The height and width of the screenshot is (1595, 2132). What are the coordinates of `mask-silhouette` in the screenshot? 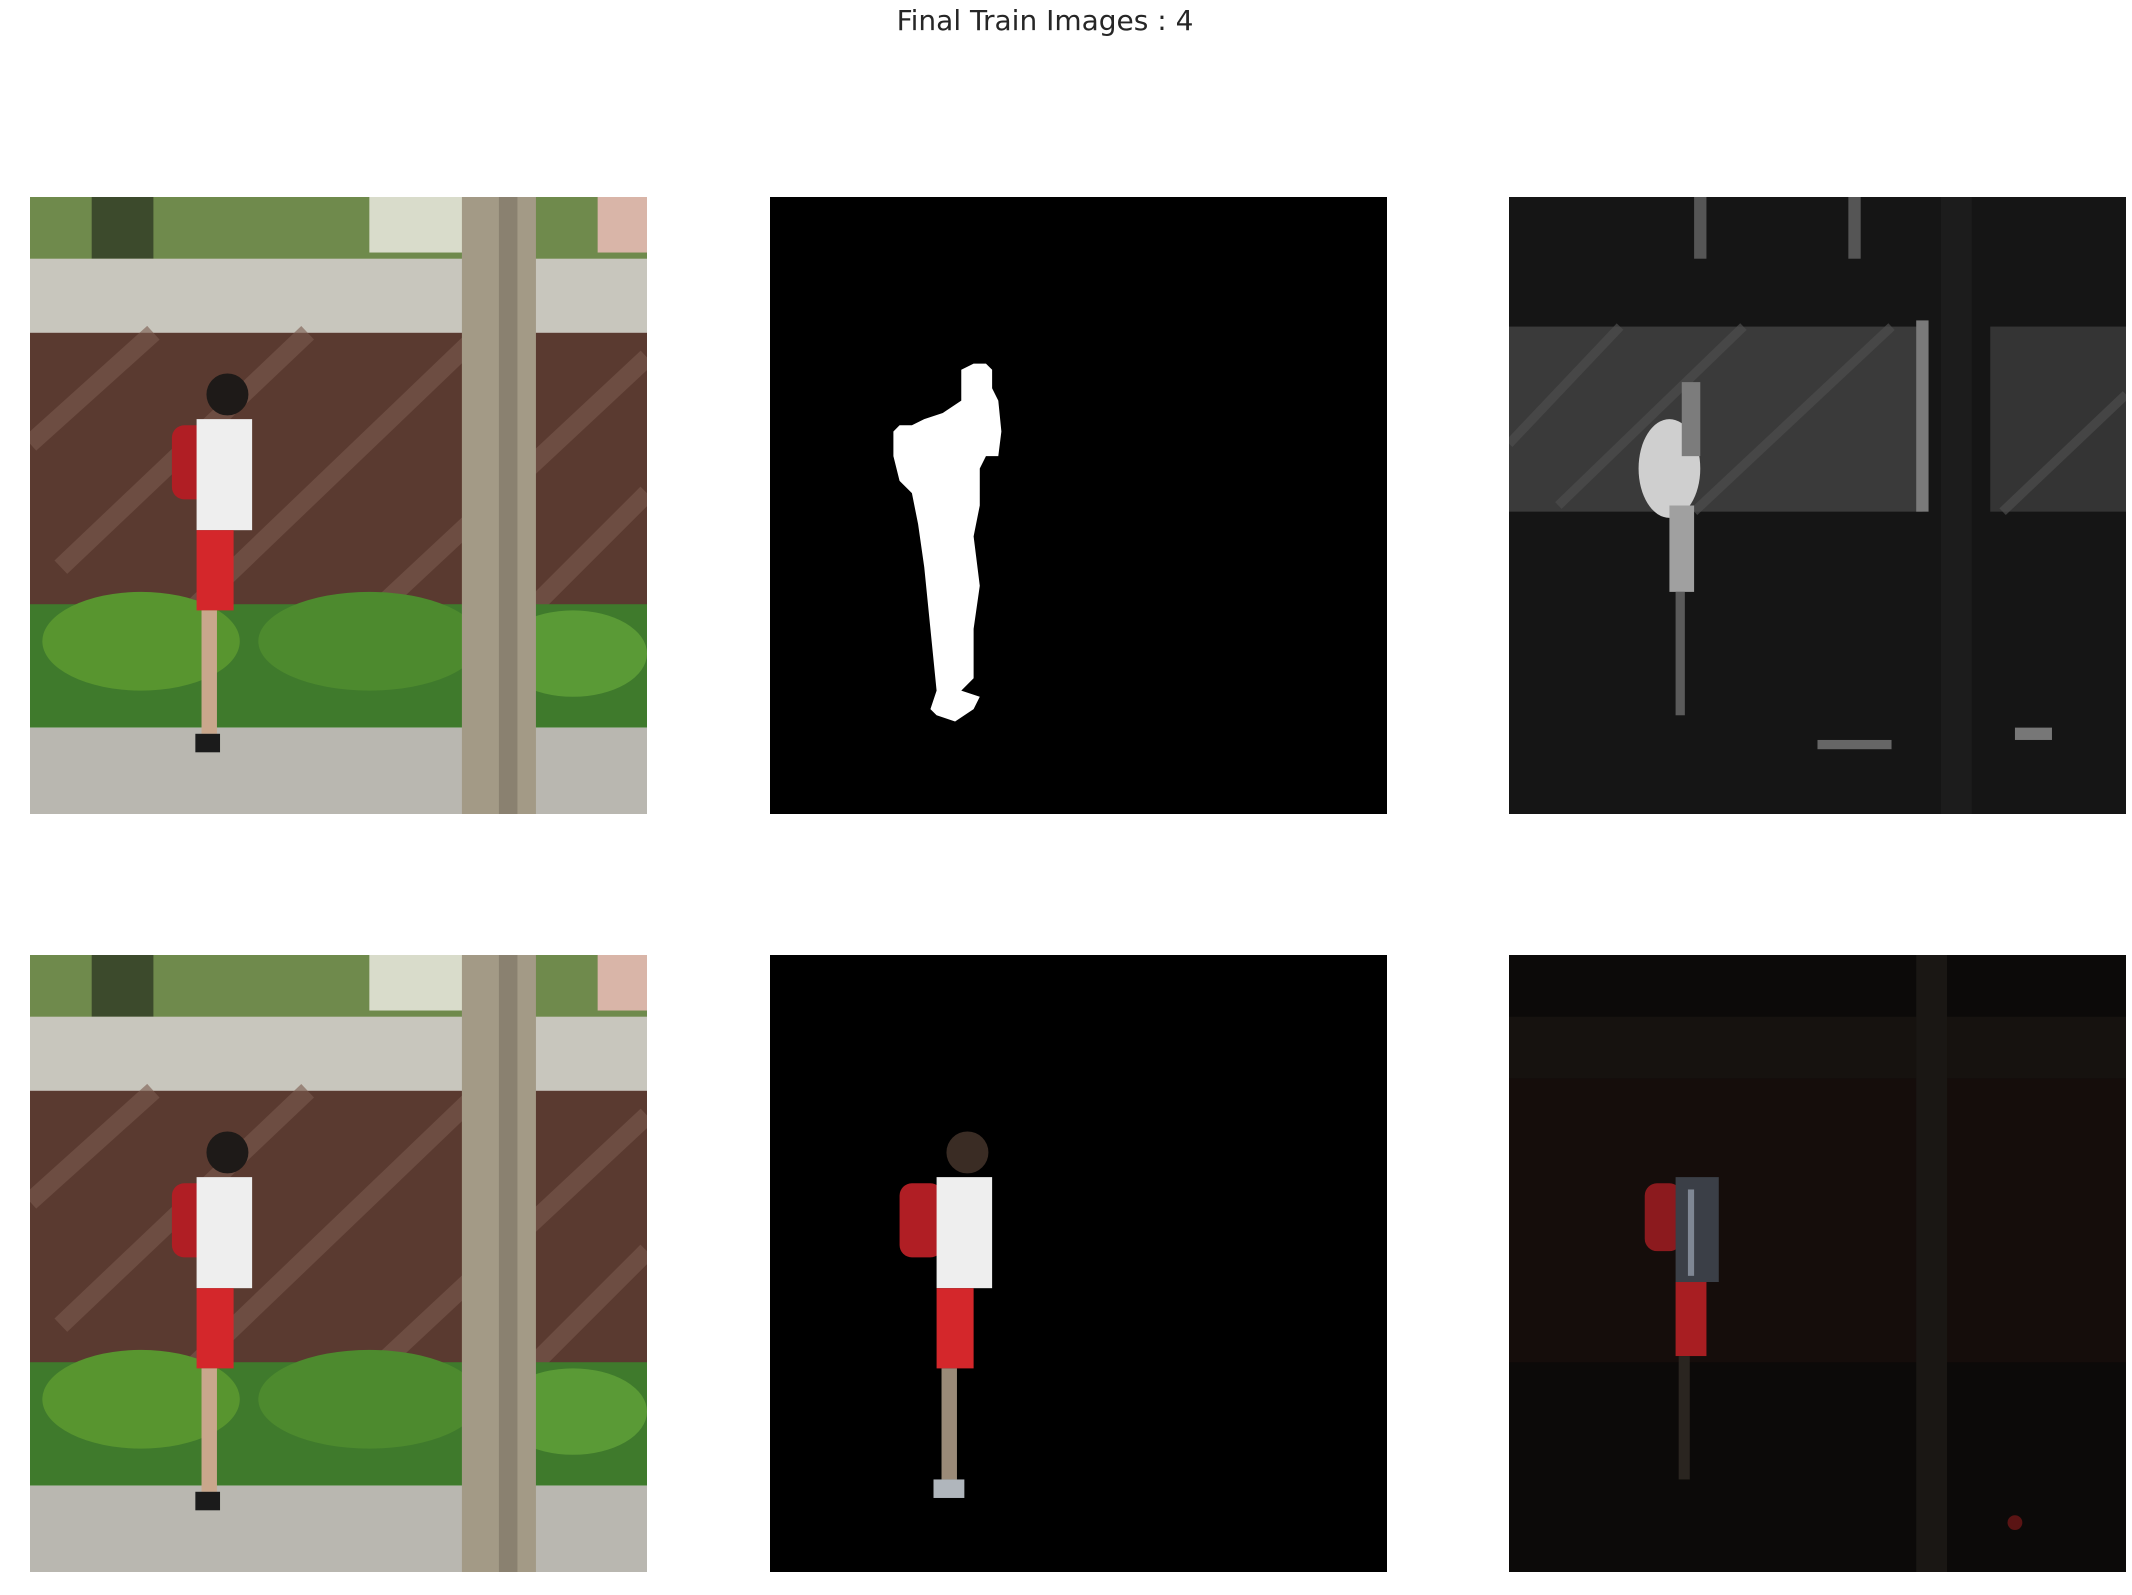 It's located at (1078, 505).